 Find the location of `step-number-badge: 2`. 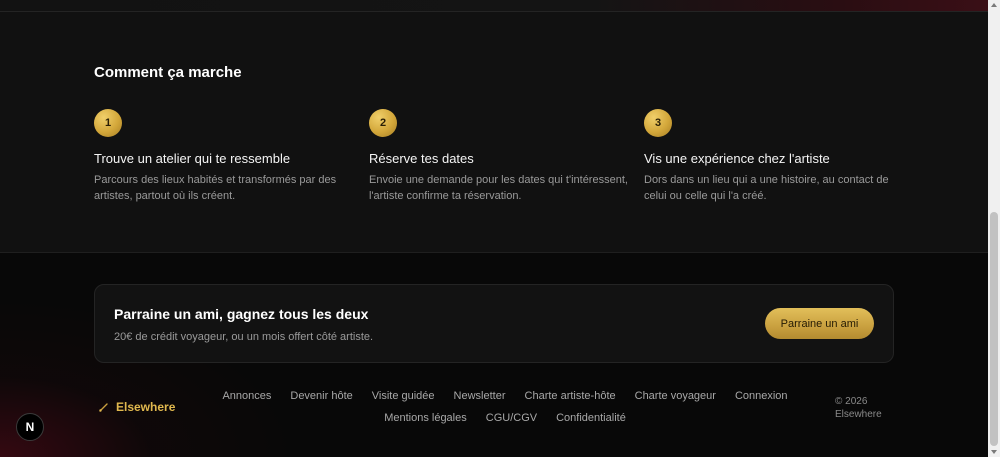

step-number-badge: 2 is located at coordinates (383, 123).